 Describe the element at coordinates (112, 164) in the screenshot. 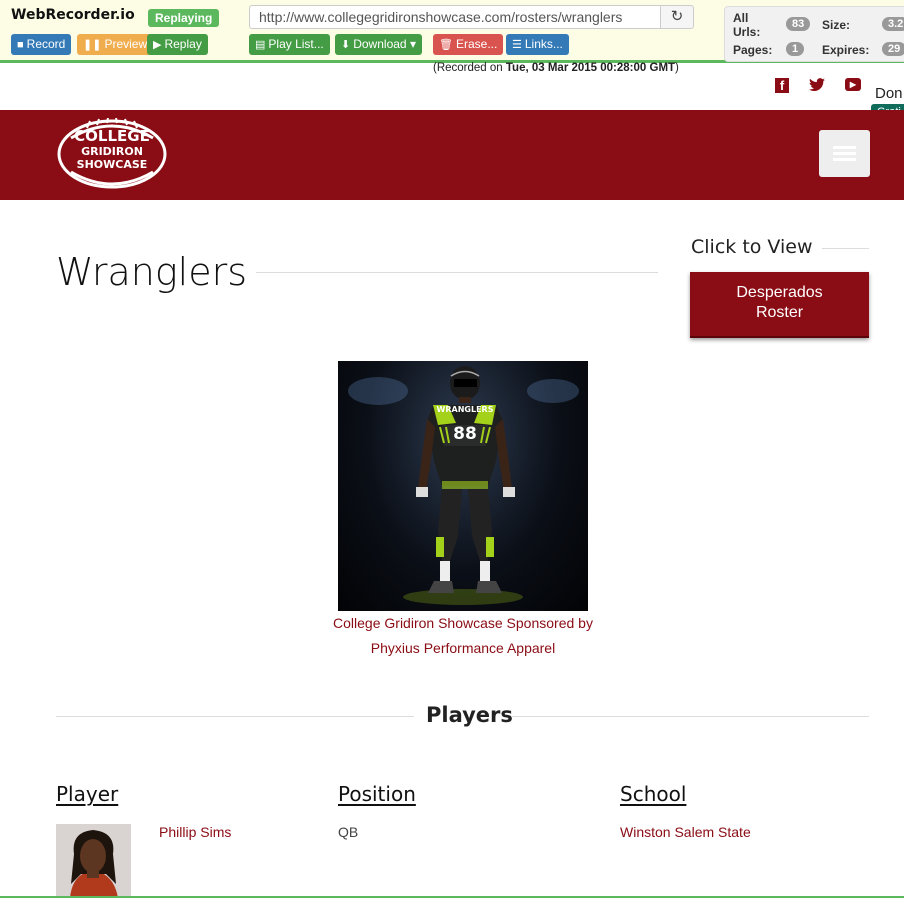

I see `logo-text-showcase: SHOWCASE` at that location.